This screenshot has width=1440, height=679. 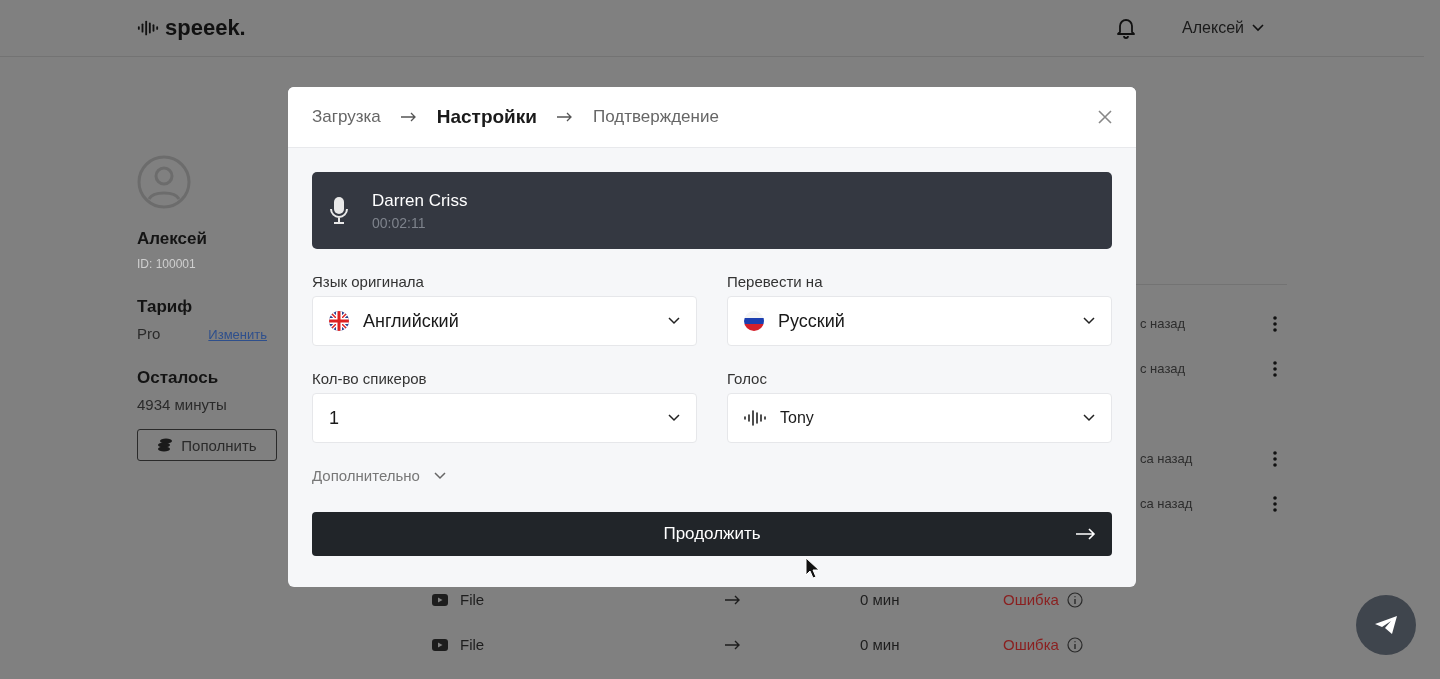 I want to click on step-tab: Загрузка, so click(x=346, y=117).